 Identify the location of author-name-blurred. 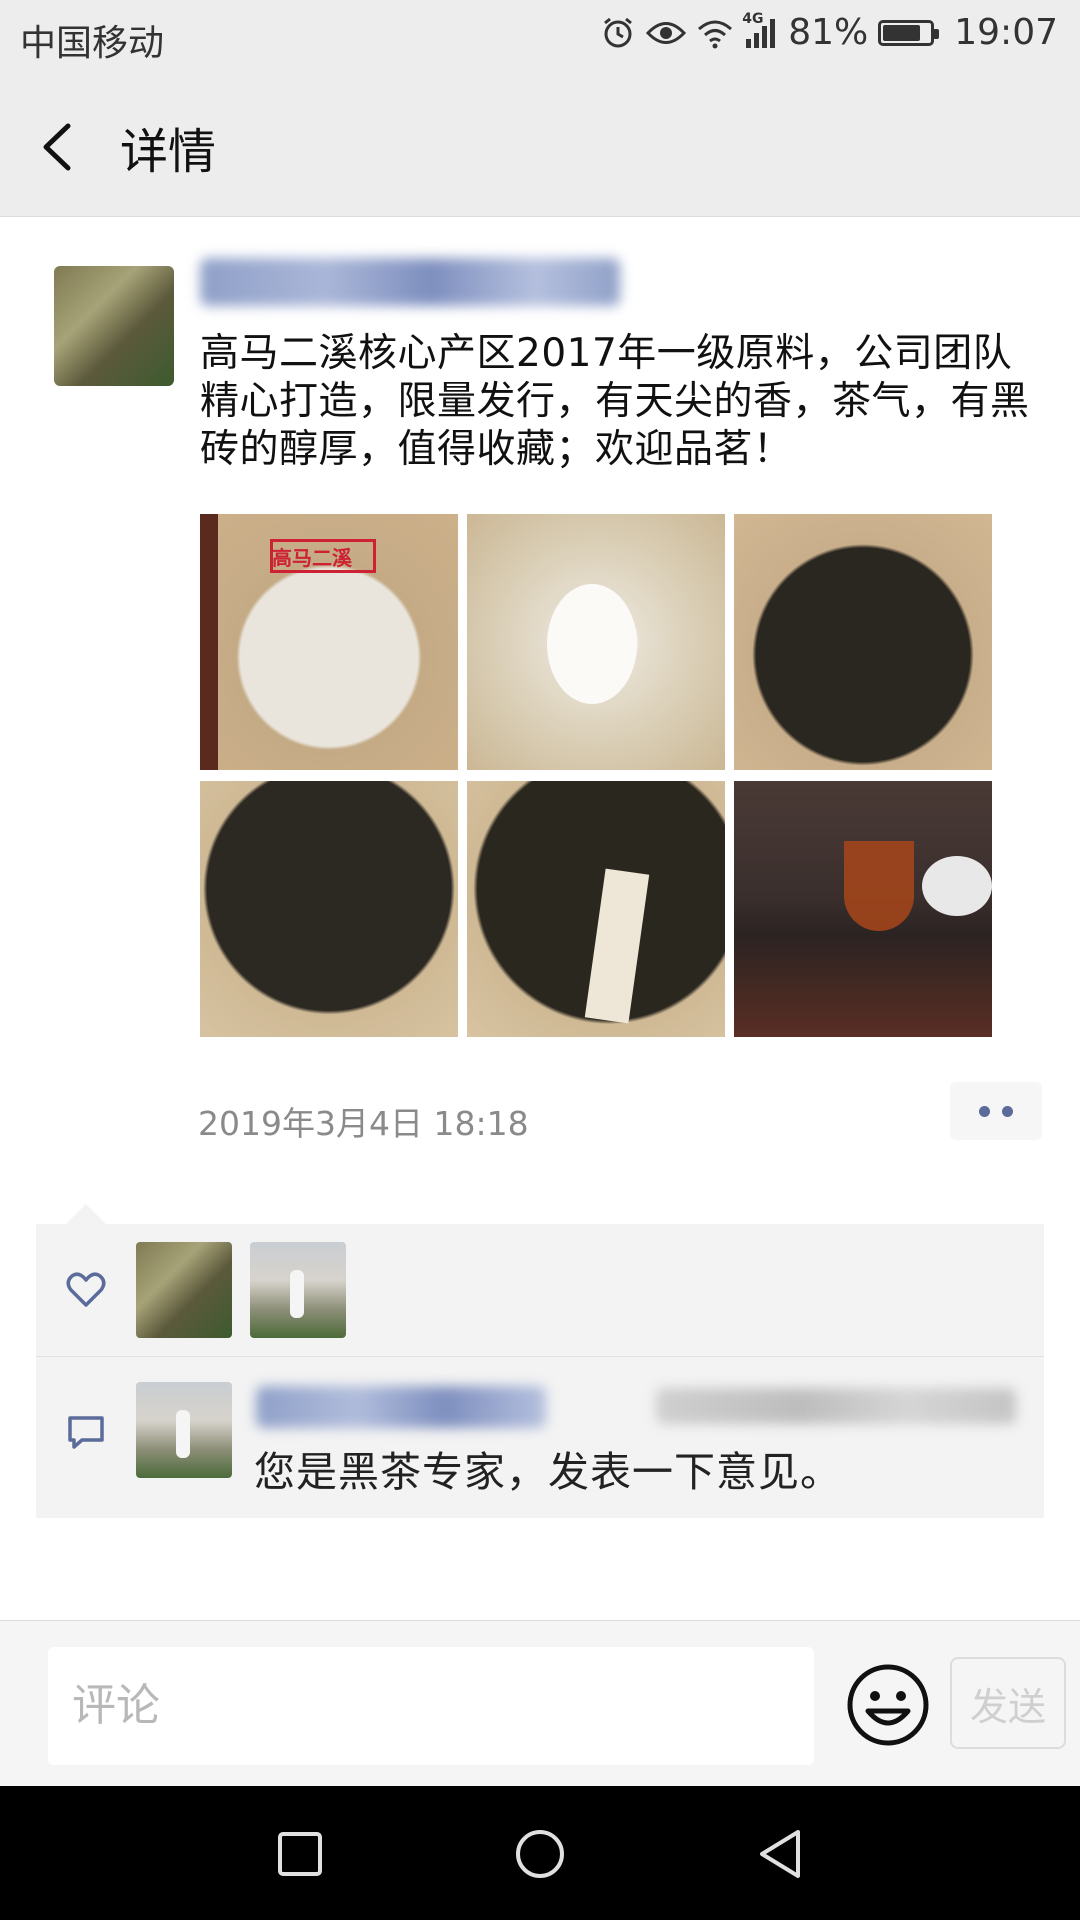
(410, 282).